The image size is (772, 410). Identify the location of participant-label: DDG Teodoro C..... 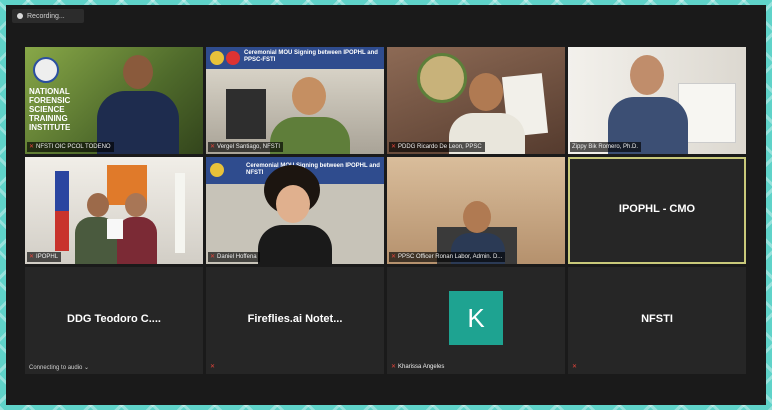
(114, 319).